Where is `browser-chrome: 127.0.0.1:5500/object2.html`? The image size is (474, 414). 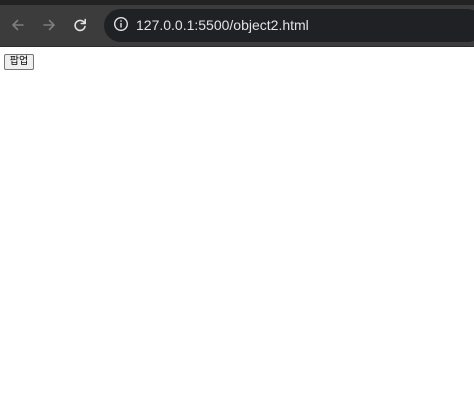
browser-chrome: 127.0.0.1:5500/object2.html is located at coordinates (237, 23).